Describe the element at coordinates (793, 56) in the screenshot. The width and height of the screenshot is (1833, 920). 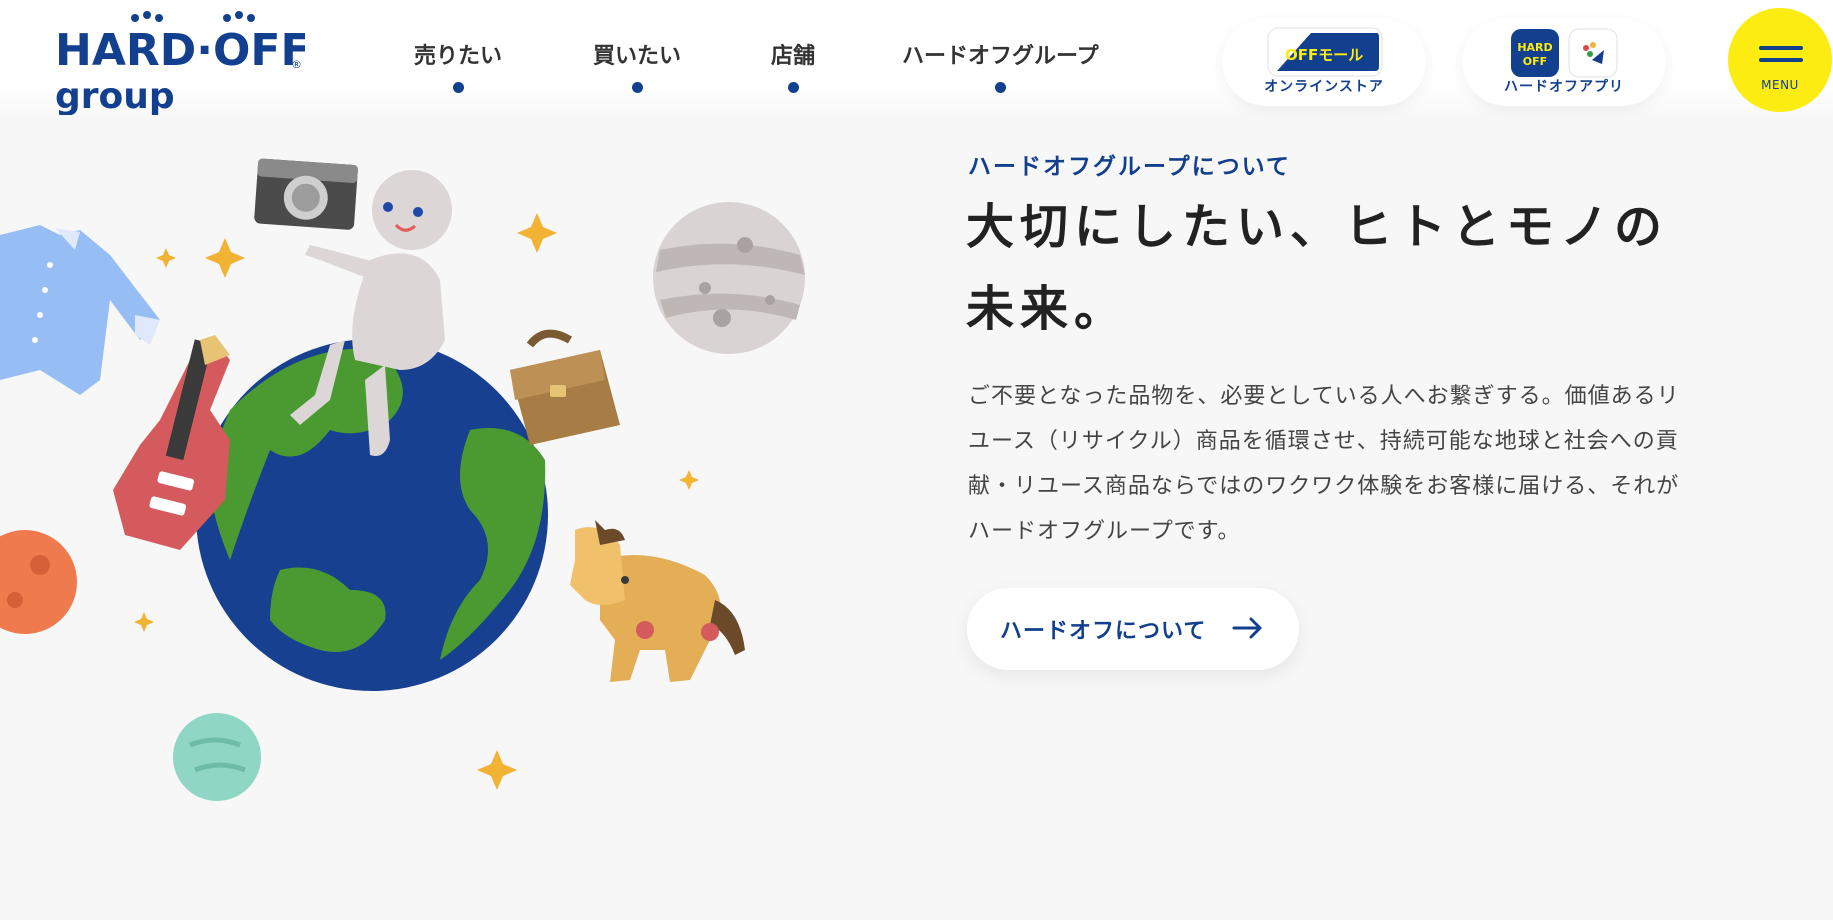
I see `nav-item-label: 店舗` at that location.